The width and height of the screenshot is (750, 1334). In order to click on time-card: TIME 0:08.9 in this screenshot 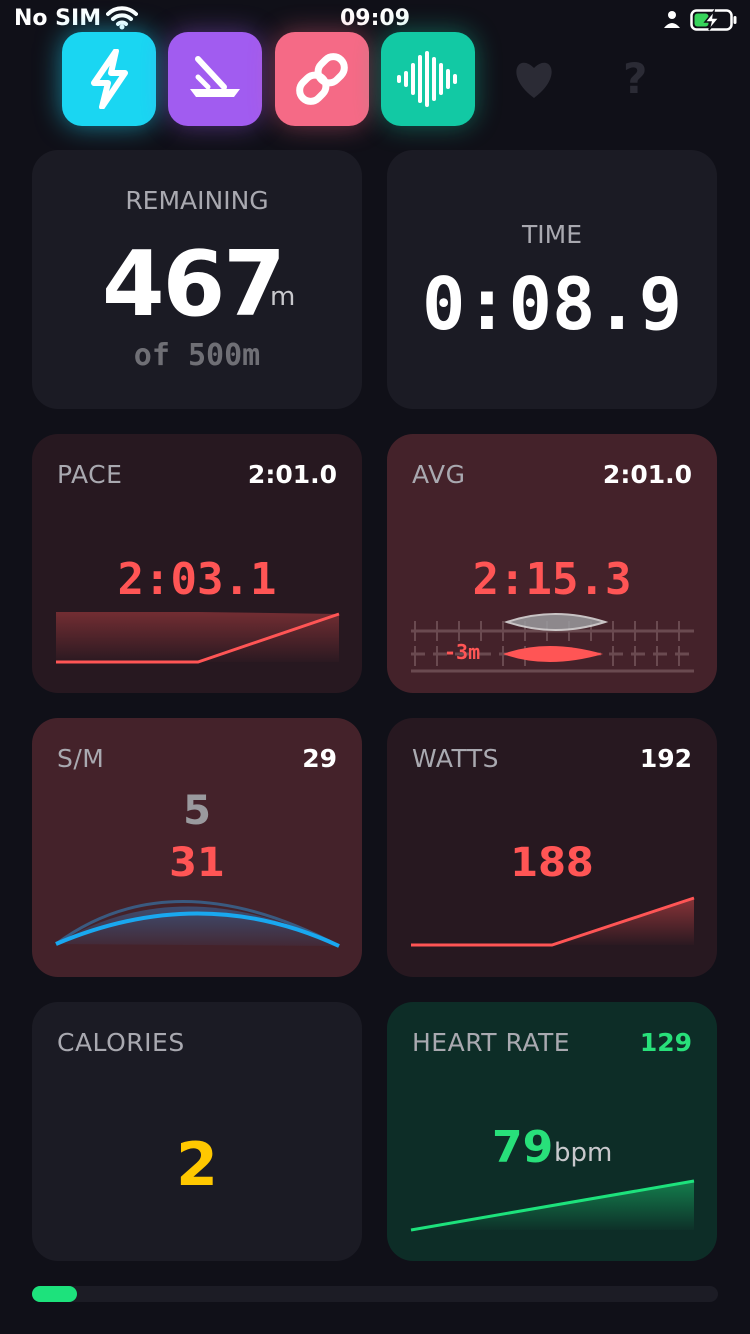, I will do `click(552, 279)`.